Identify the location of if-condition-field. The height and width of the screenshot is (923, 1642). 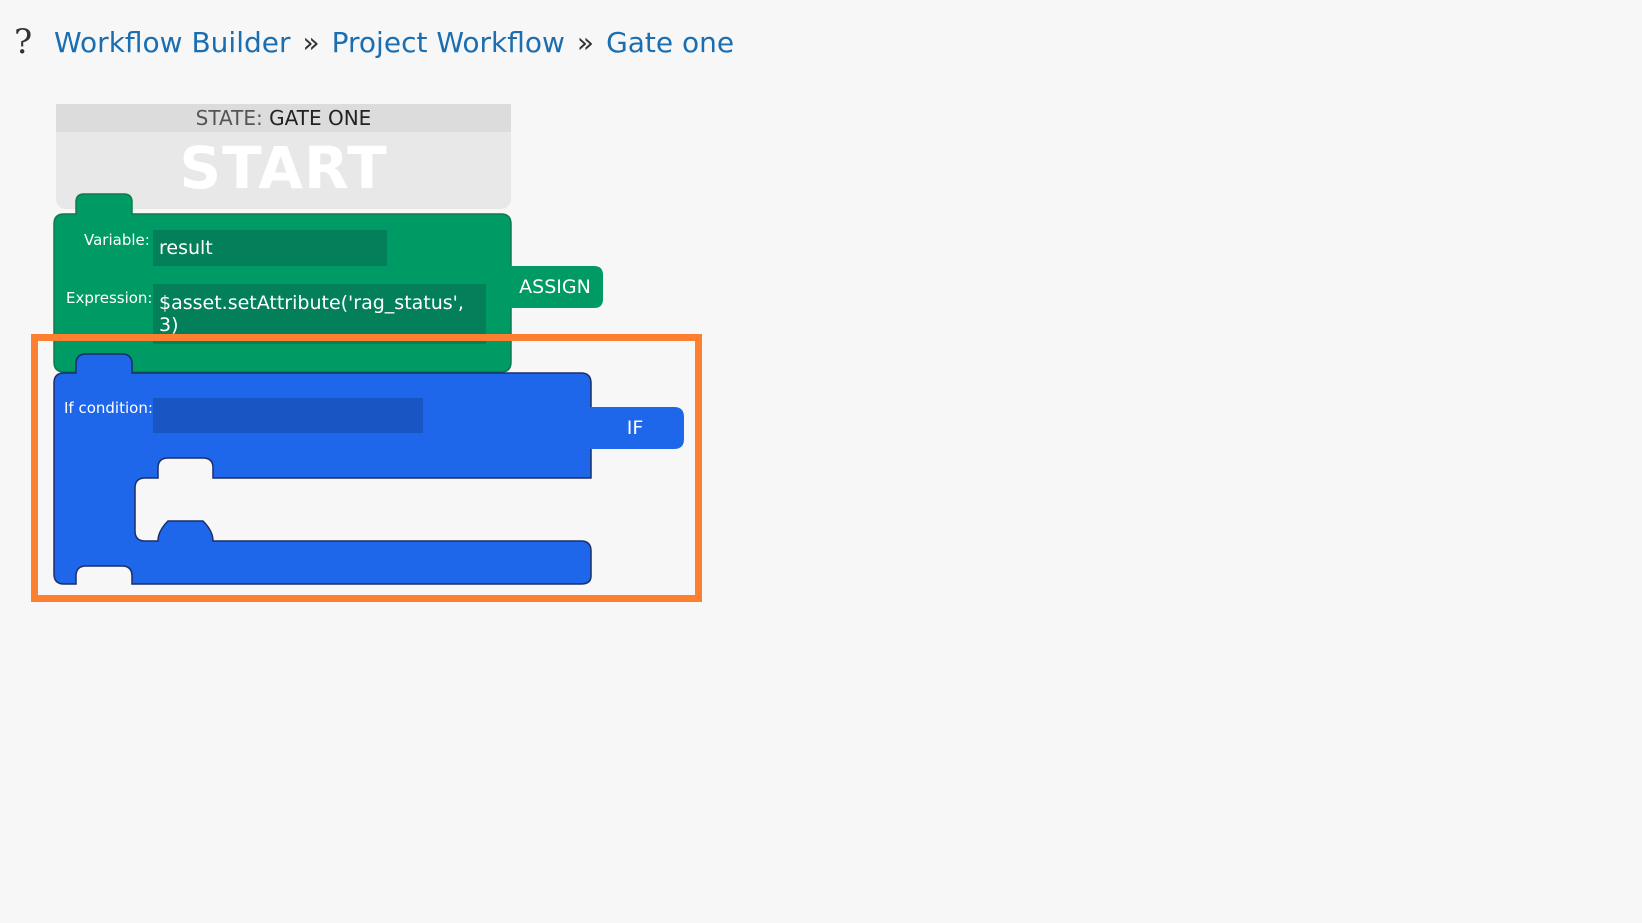
(288, 415).